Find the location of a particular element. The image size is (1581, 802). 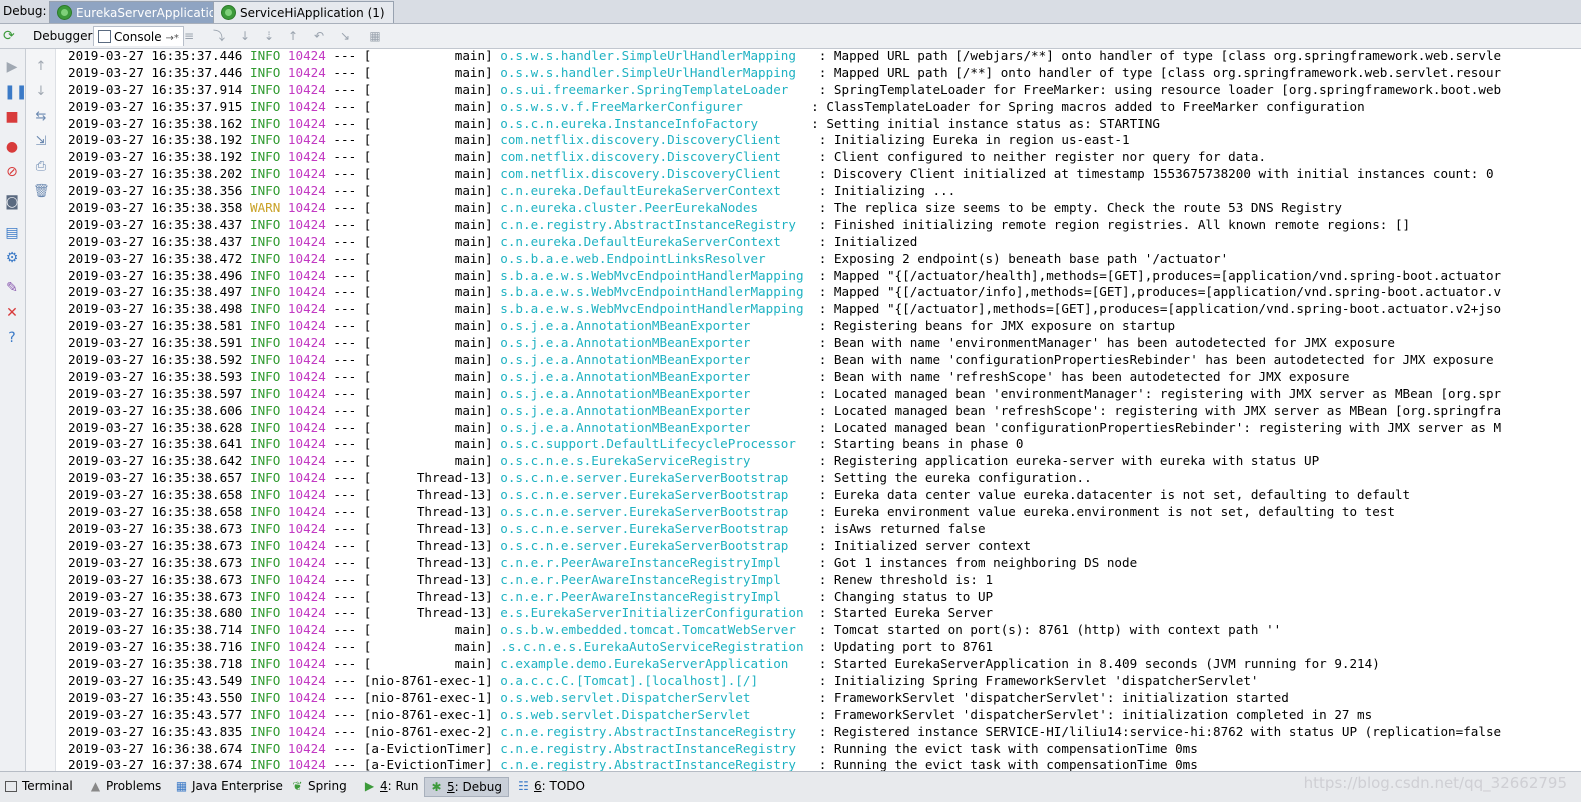

log-timestamp: 2019-03-27 16:35:38.673 is located at coordinates (155, 562).